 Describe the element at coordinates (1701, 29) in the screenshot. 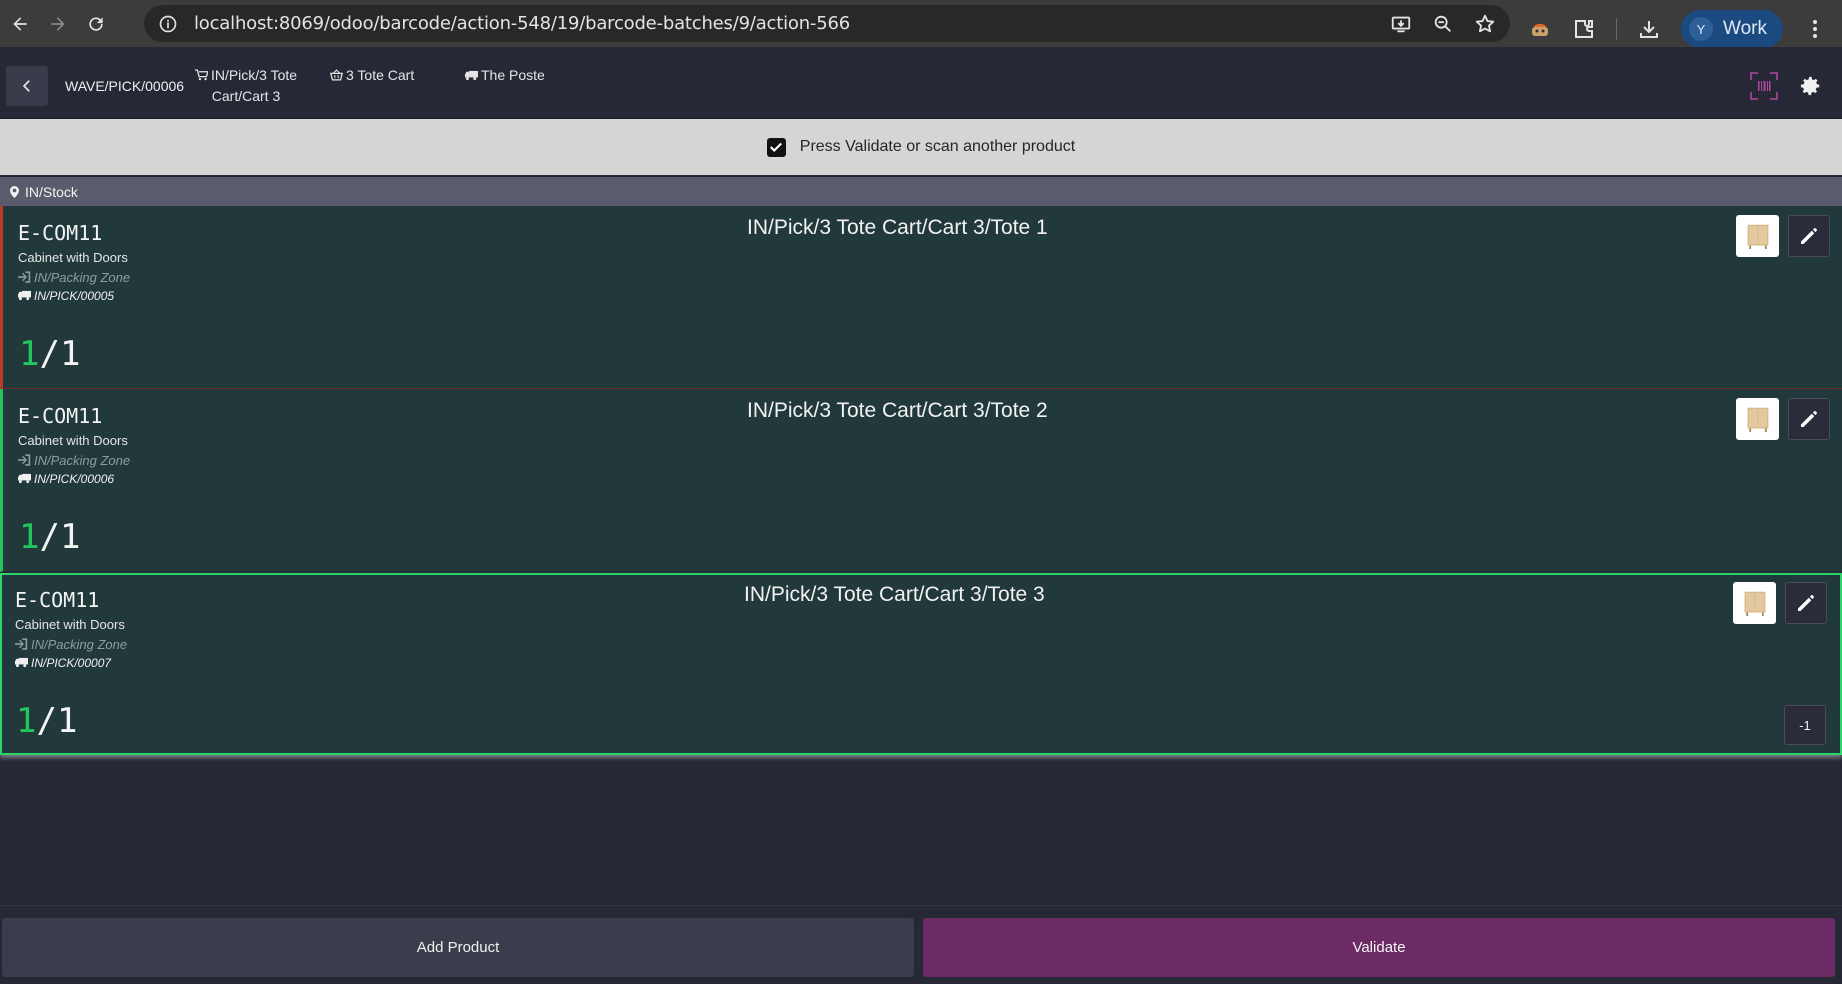

I see `profile-avatar: Y` at that location.